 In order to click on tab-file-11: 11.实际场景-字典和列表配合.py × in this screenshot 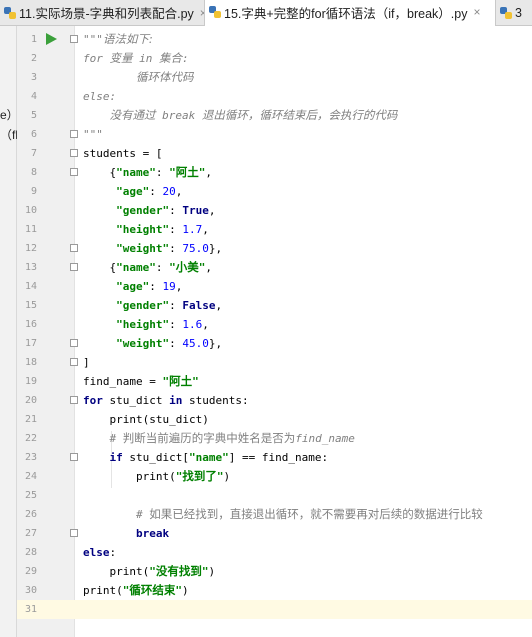, I will do `click(102, 12)`.